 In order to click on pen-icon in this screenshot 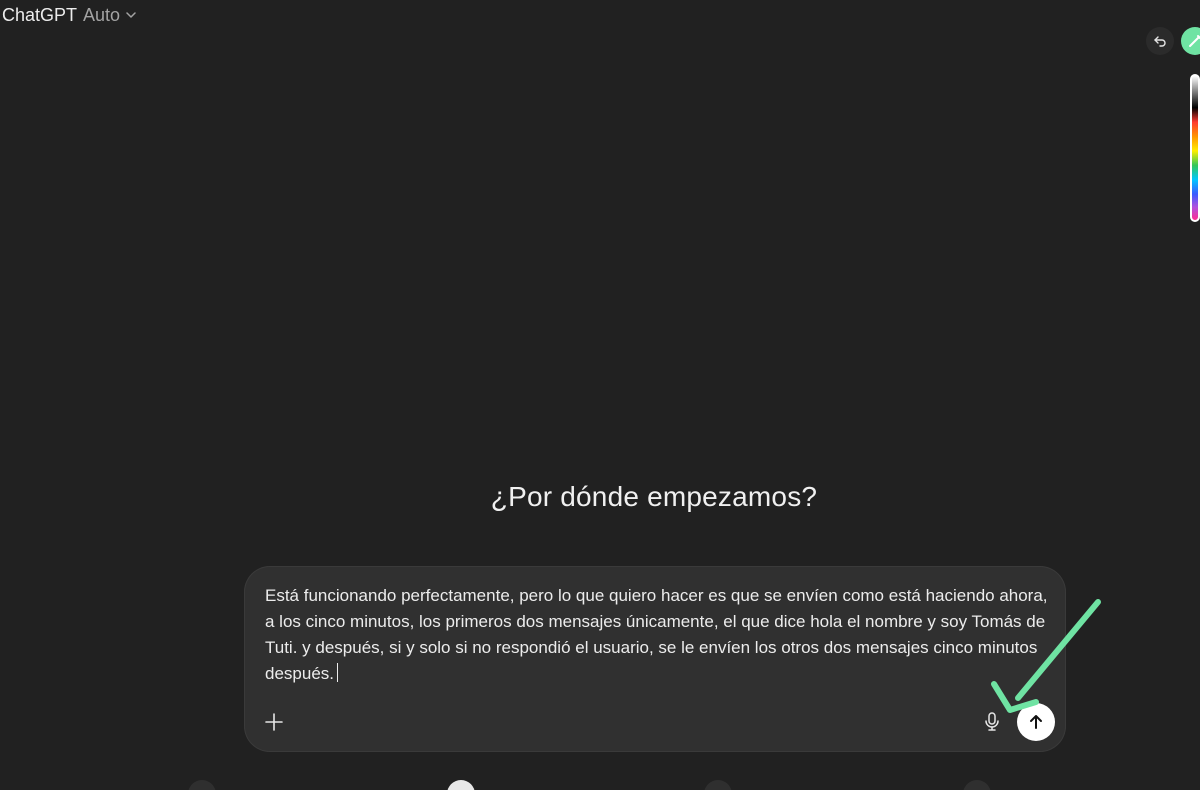, I will do `click(1194, 41)`.